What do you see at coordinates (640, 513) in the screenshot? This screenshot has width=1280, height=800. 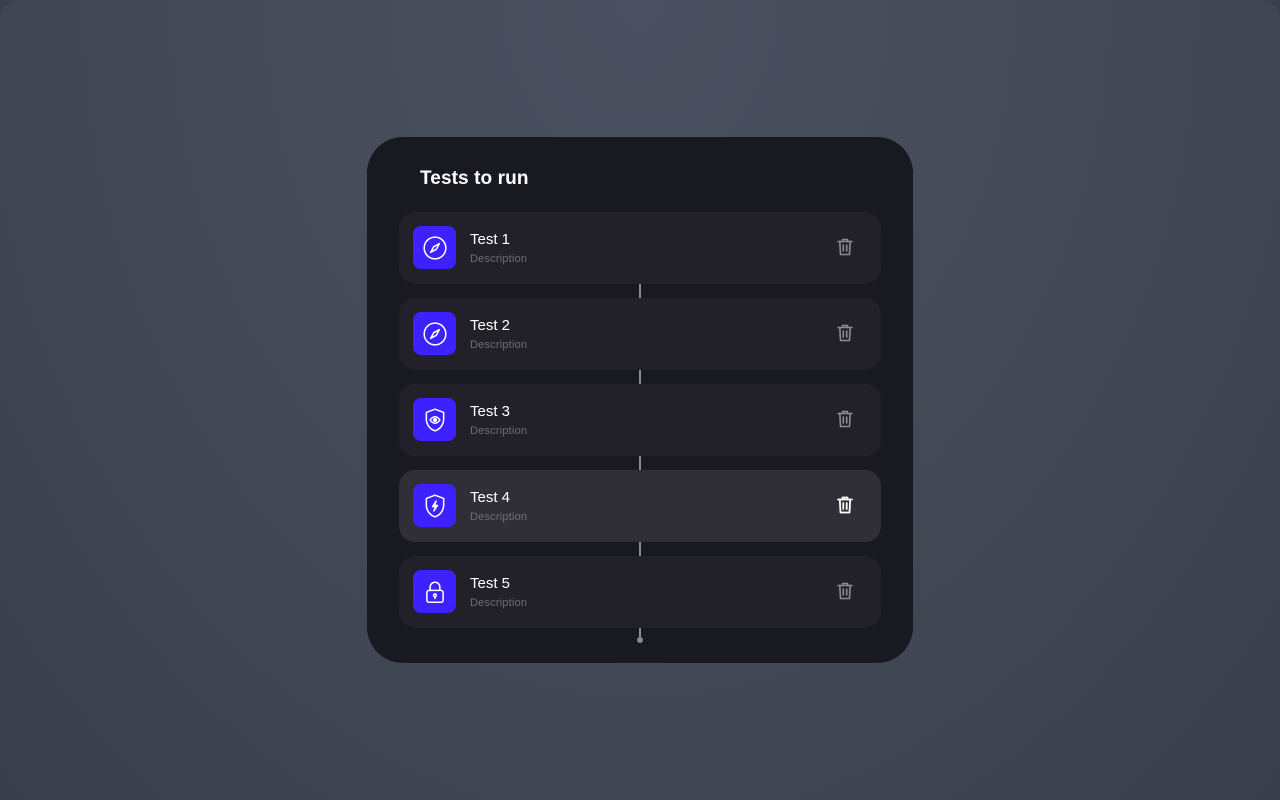 I see `test-item-4: Test 4 Description` at bounding box center [640, 513].